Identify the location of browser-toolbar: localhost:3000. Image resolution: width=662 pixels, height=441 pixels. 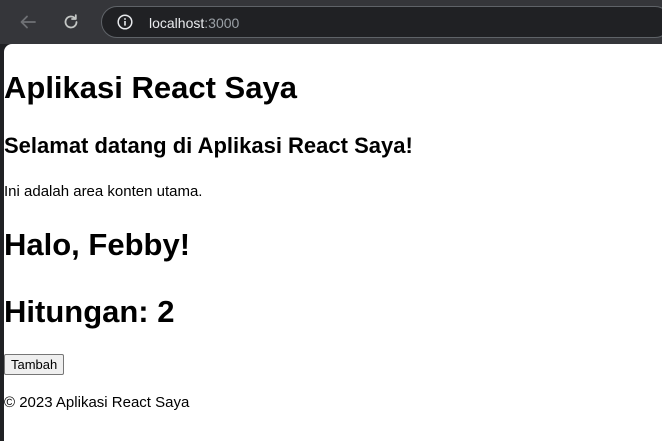
(331, 22).